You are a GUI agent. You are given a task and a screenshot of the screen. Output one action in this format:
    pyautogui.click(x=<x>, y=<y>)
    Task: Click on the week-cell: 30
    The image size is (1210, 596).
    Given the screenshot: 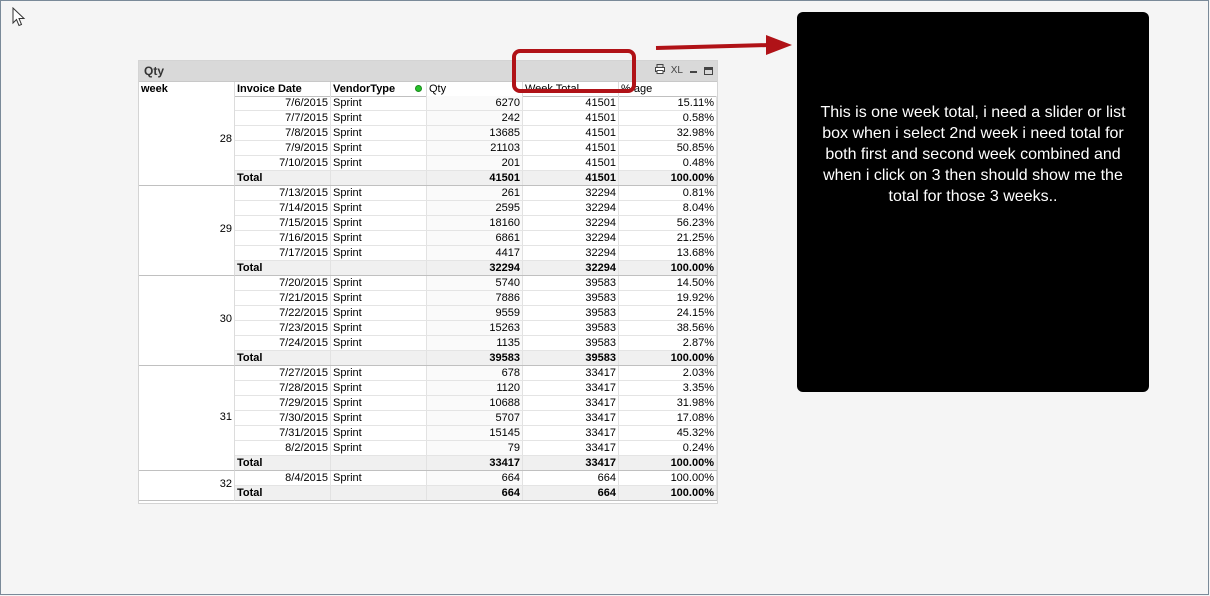 What is the action you would take?
    pyautogui.click(x=187, y=321)
    